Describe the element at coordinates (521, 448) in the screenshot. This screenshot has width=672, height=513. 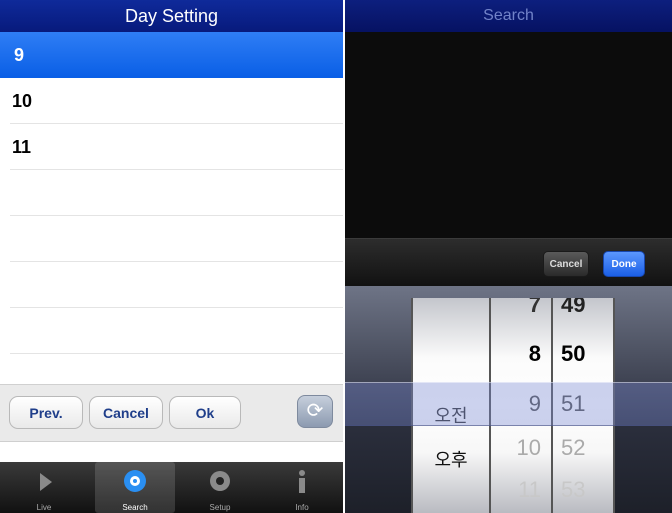
I see `hour-option: 10` at that location.